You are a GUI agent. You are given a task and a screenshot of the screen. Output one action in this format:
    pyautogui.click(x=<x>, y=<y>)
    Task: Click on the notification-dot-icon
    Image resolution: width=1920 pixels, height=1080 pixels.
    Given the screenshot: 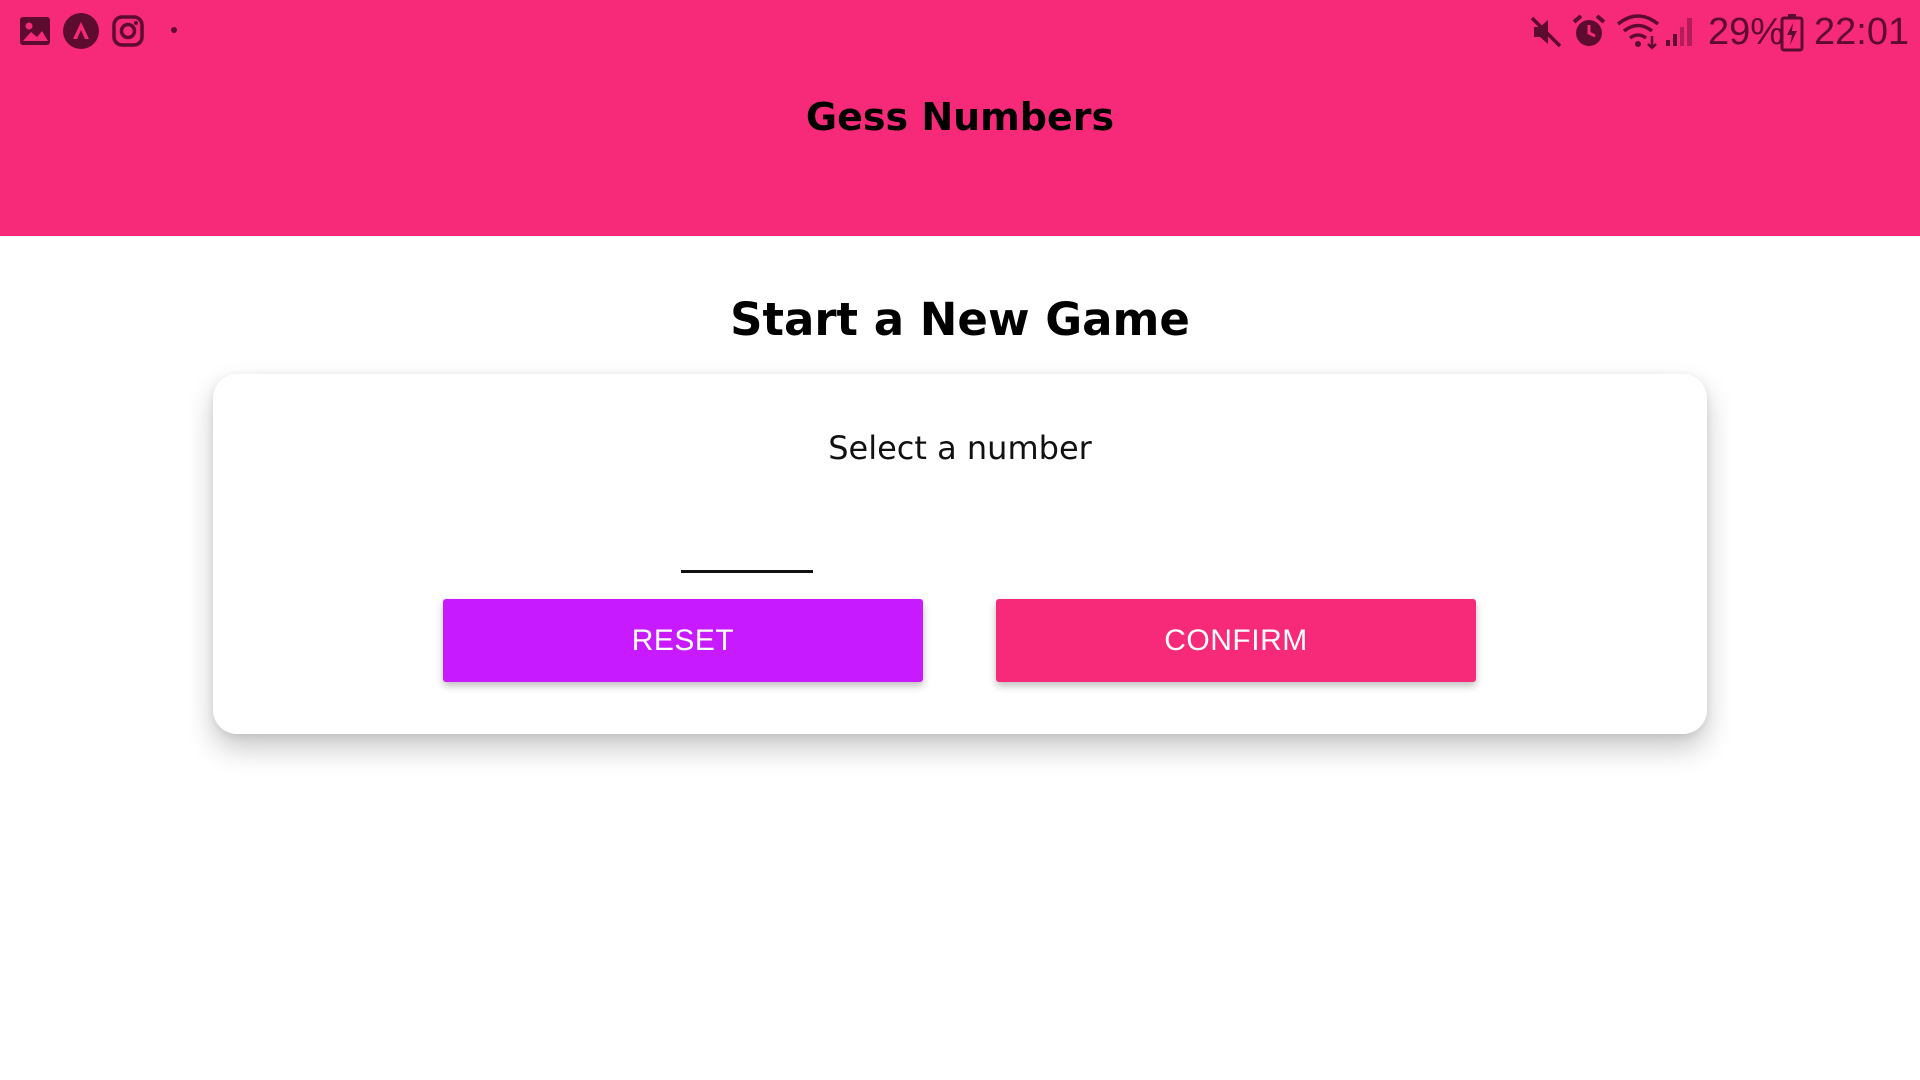 What is the action you would take?
    pyautogui.click(x=174, y=30)
    